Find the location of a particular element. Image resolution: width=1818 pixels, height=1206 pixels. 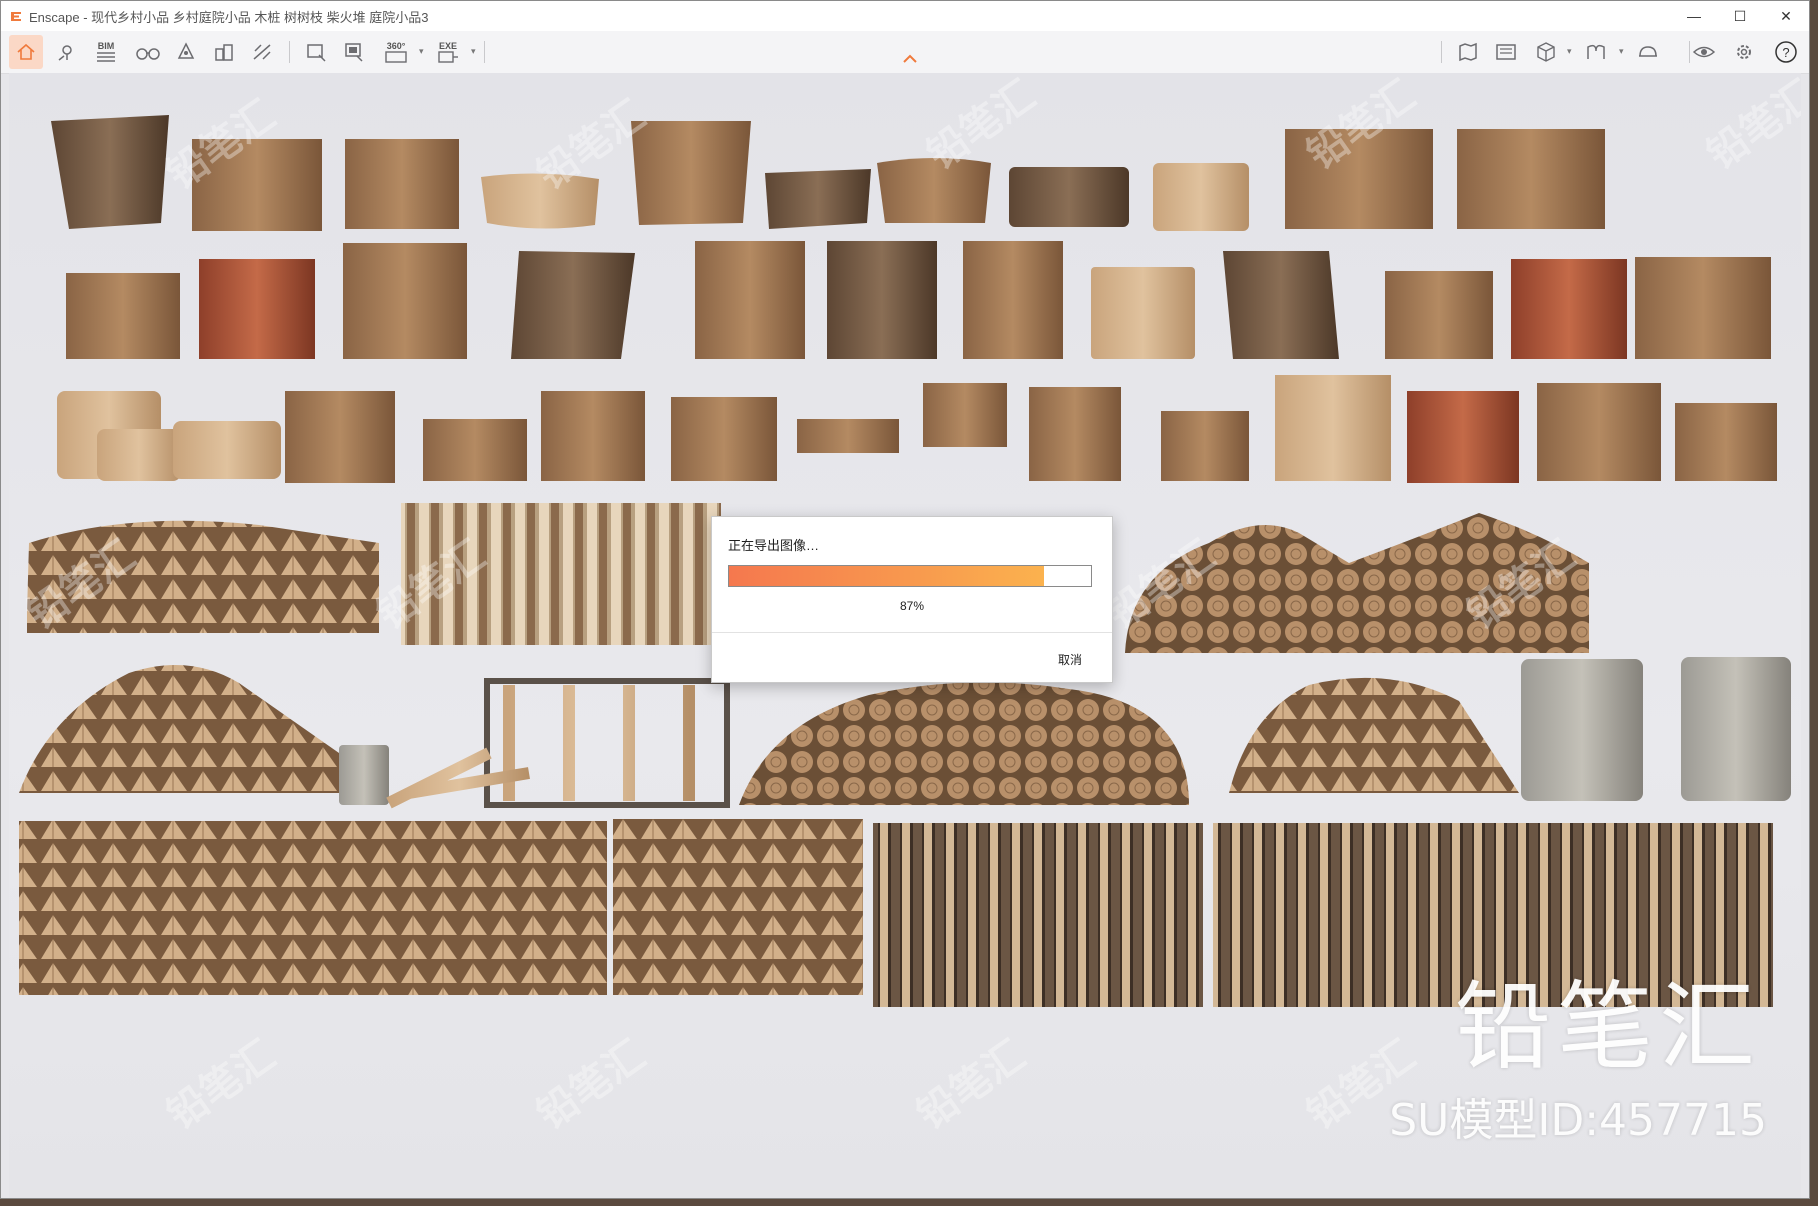

export-progress-dialog: 正在导出图像… 87% 取消 is located at coordinates (912, 599).